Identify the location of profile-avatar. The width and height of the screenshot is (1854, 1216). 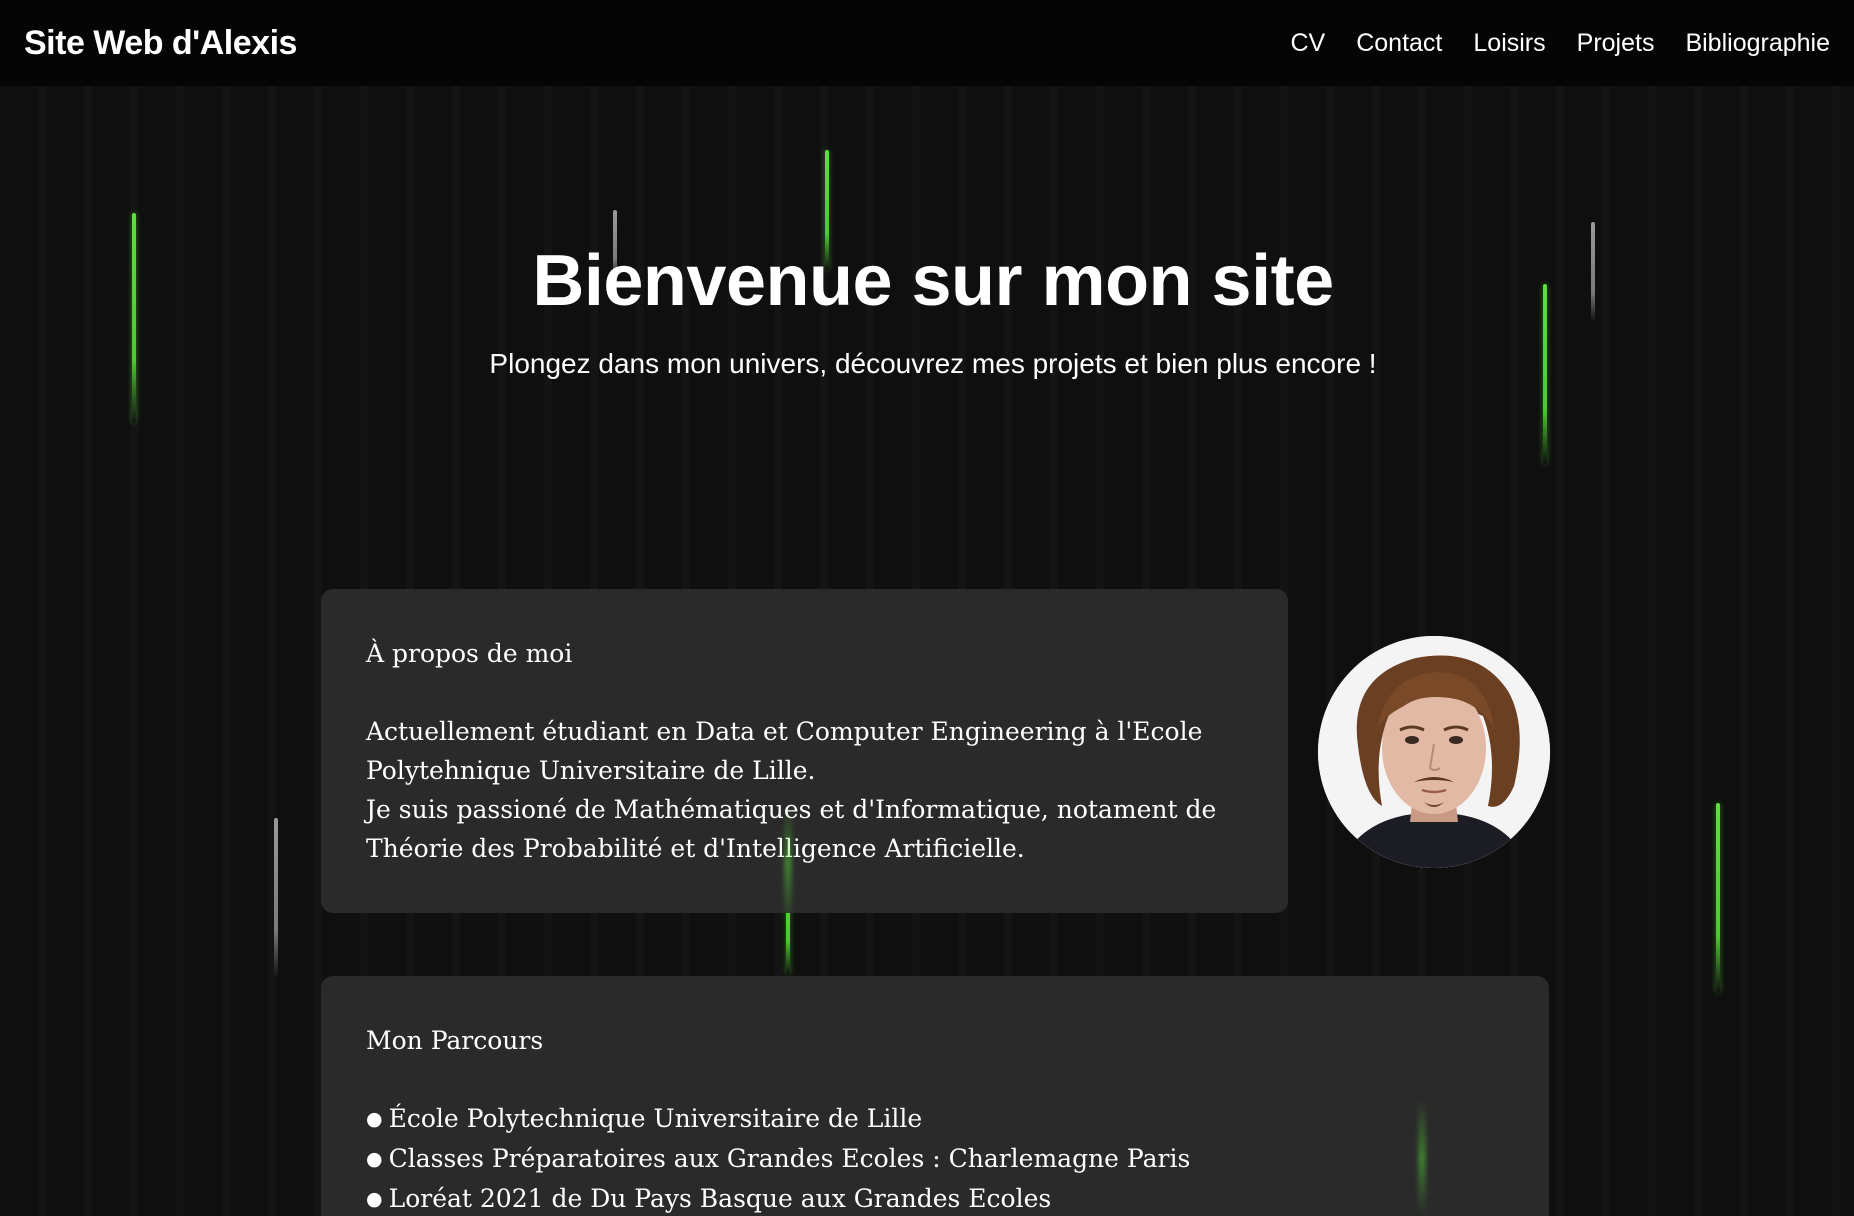
(1434, 752).